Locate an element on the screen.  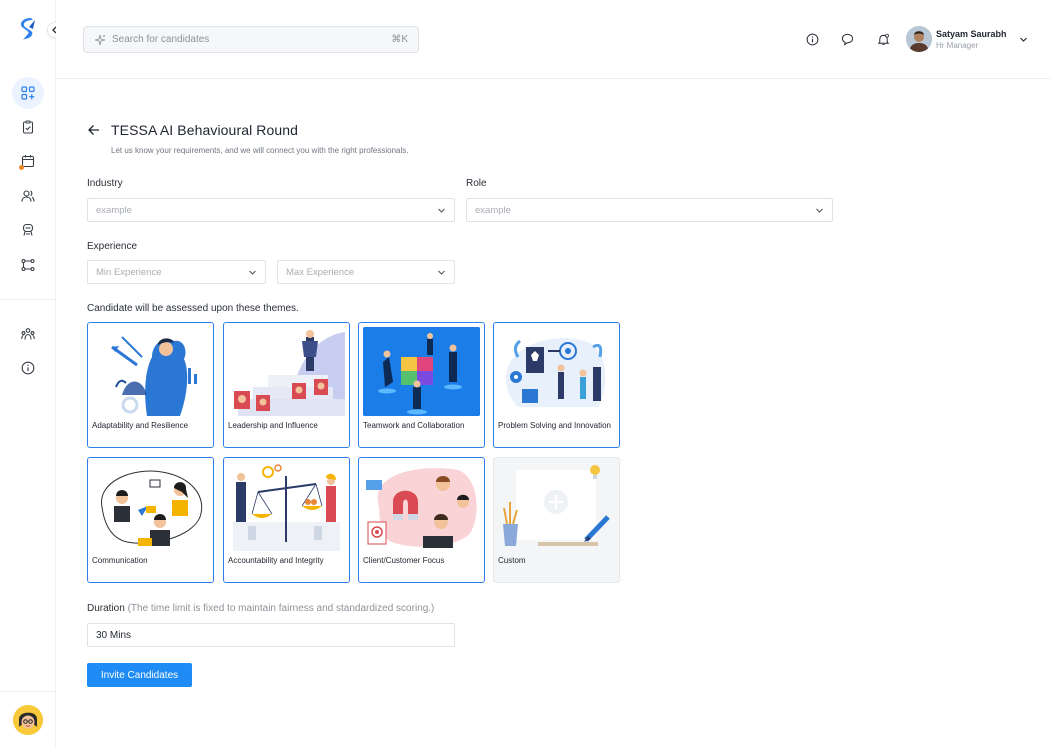
max-experience-placeholder: Max Experience is located at coordinates (320, 272).